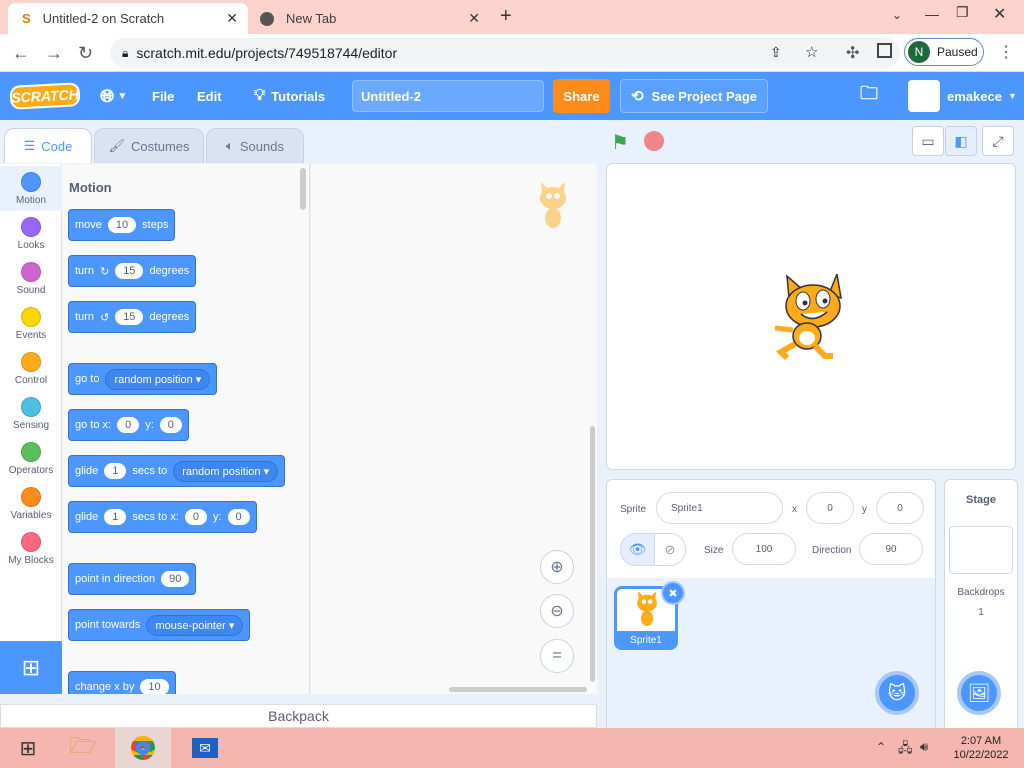 This screenshot has height=768, width=1024. I want to click on fullscreen-button: ⤢, so click(998, 141).